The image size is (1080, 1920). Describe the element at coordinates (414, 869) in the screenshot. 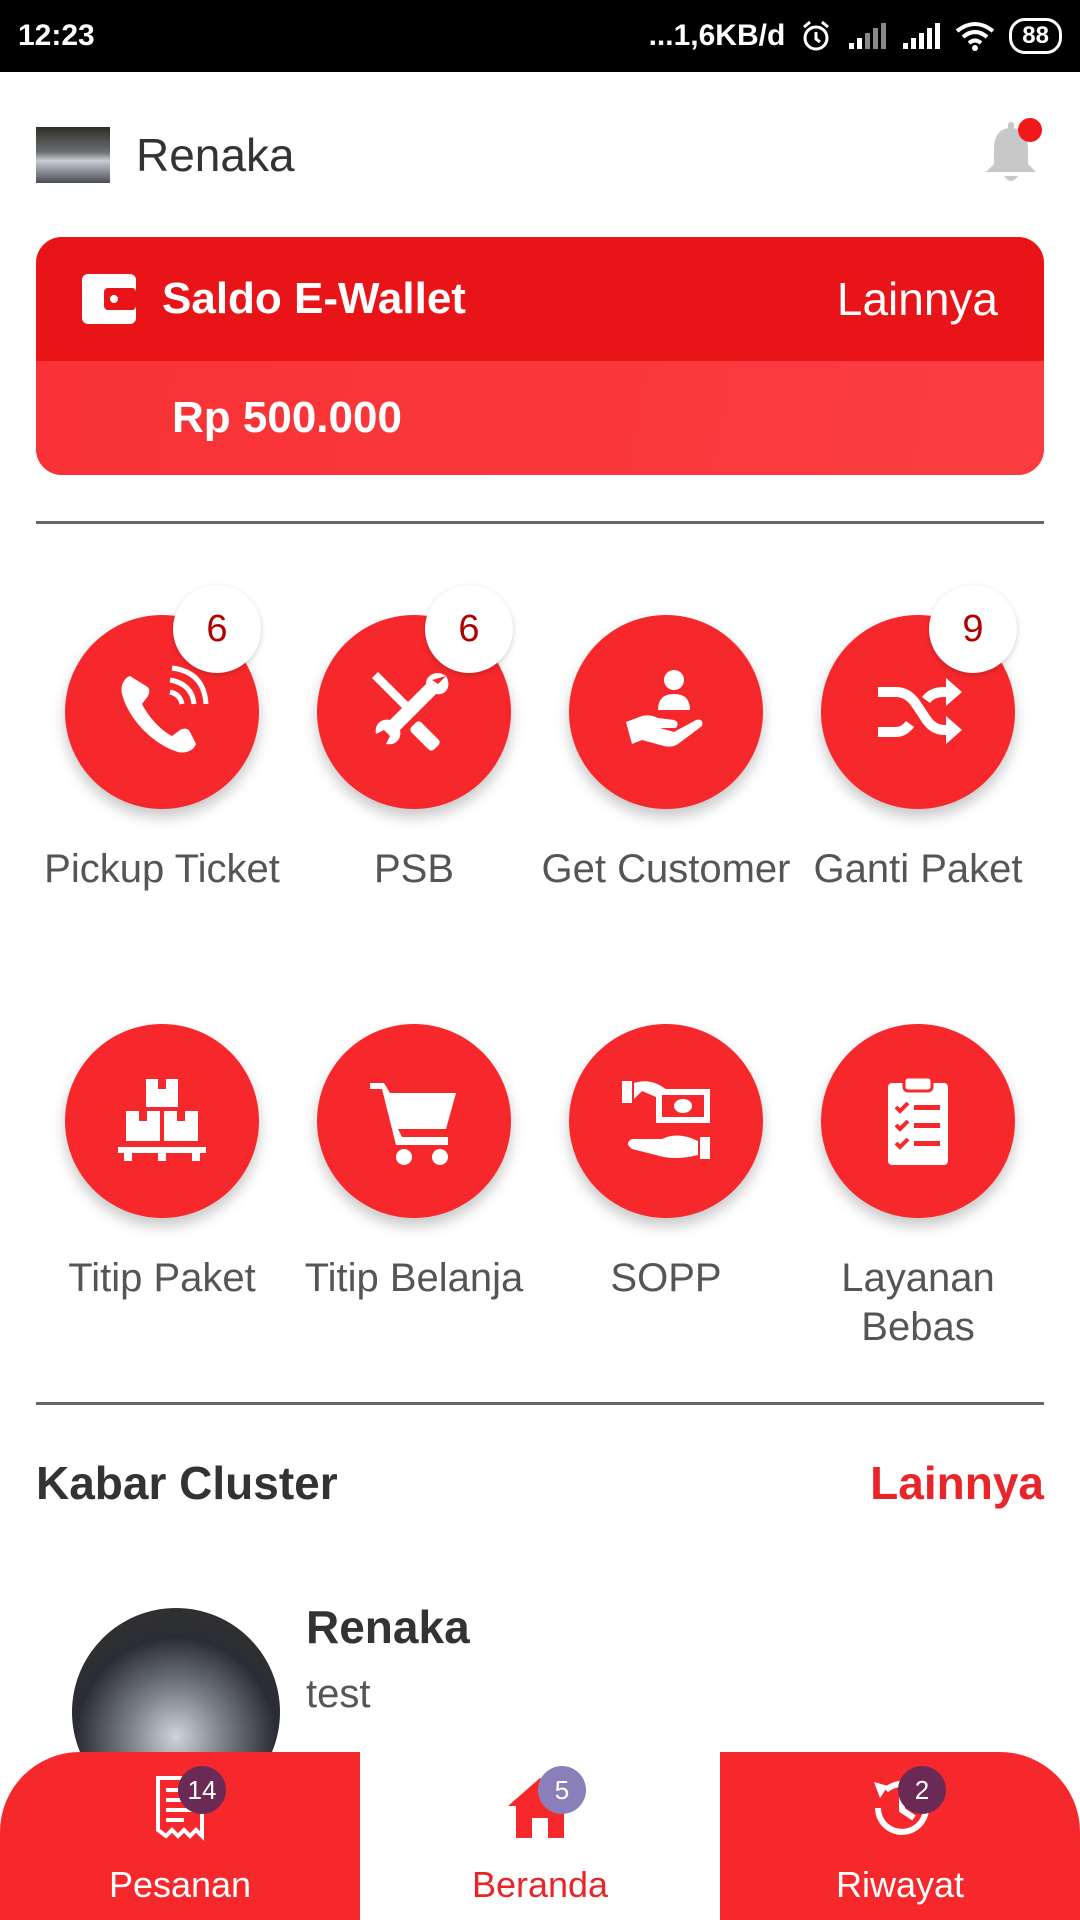

I see `menu-label: PSB` at that location.